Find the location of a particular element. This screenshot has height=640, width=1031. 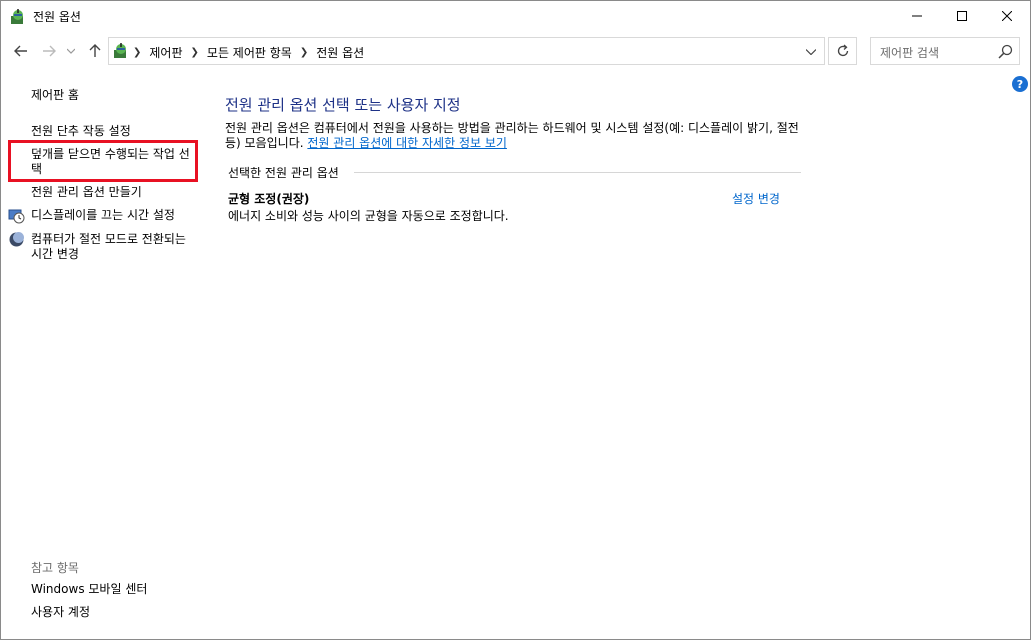

see-also-heading: 참고 항목 is located at coordinates (55, 568).